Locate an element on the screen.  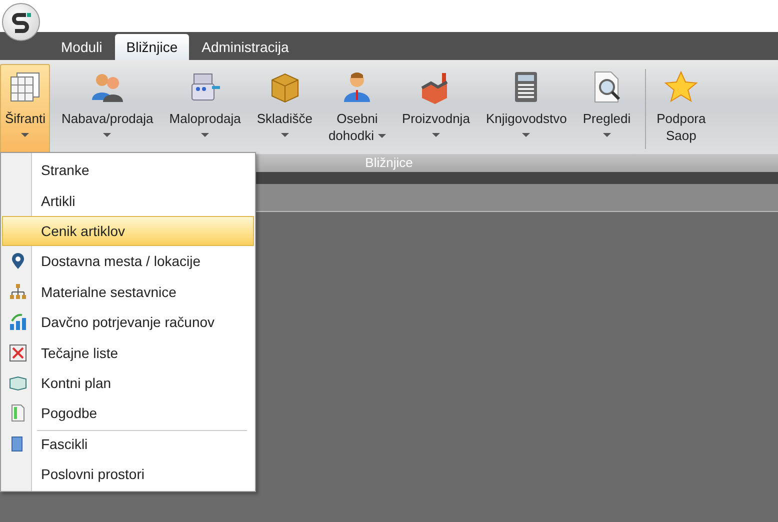
grid-icon is located at coordinates (25, 87).